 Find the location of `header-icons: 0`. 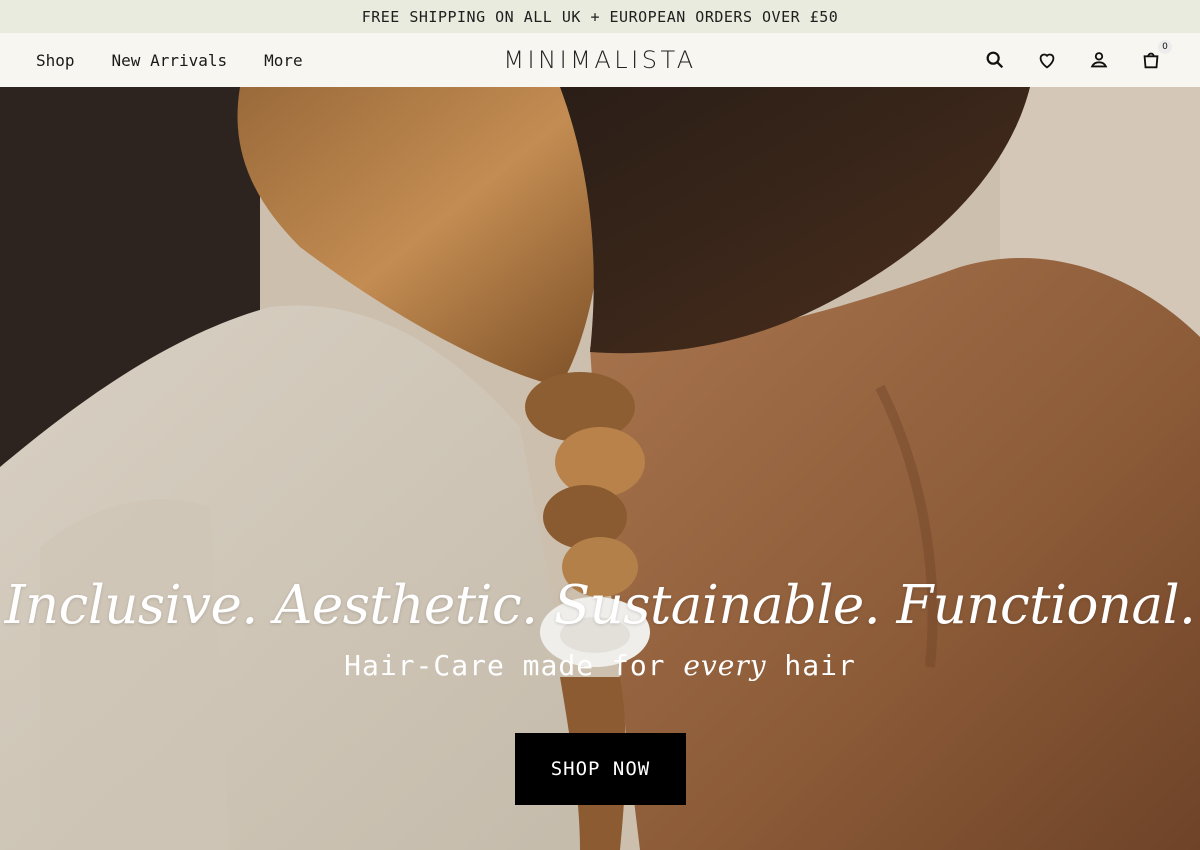

header-icons: 0 is located at coordinates (1078, 60).